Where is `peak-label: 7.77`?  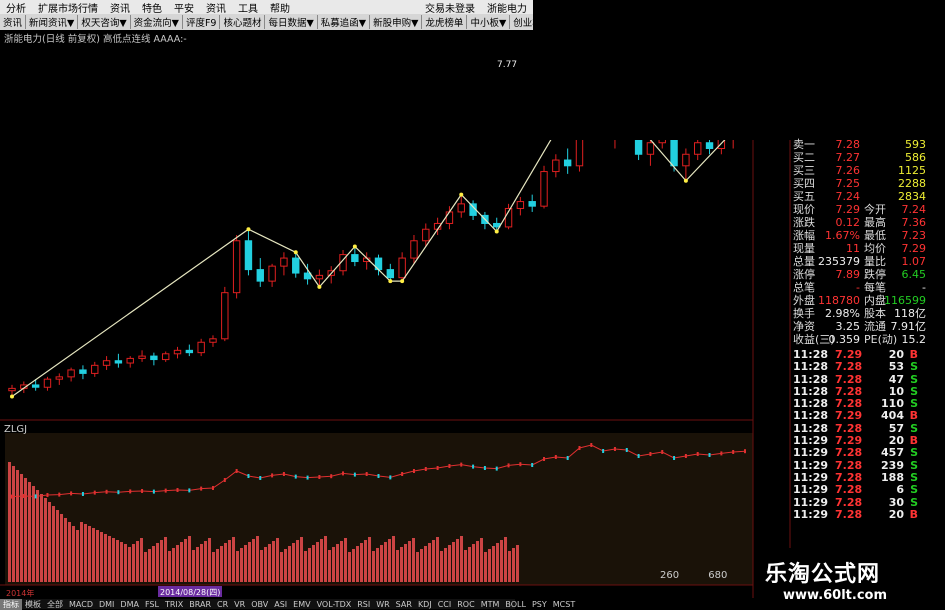
peak-label: 7.77 is located at coordinates (507, 65).